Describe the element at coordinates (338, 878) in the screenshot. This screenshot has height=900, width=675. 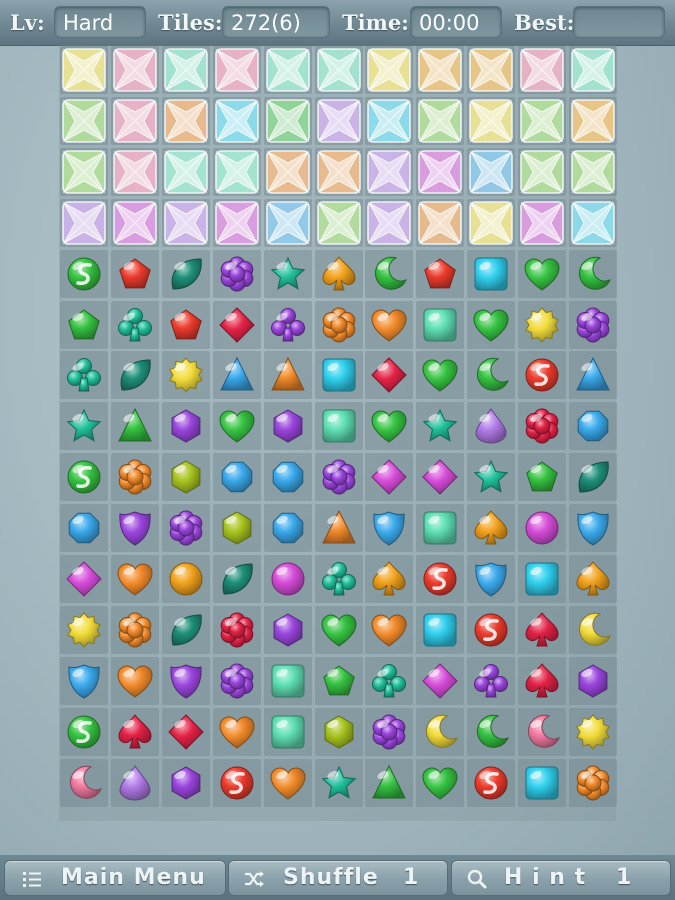
I see `shuffle-button: Shuffle 1` at that location.